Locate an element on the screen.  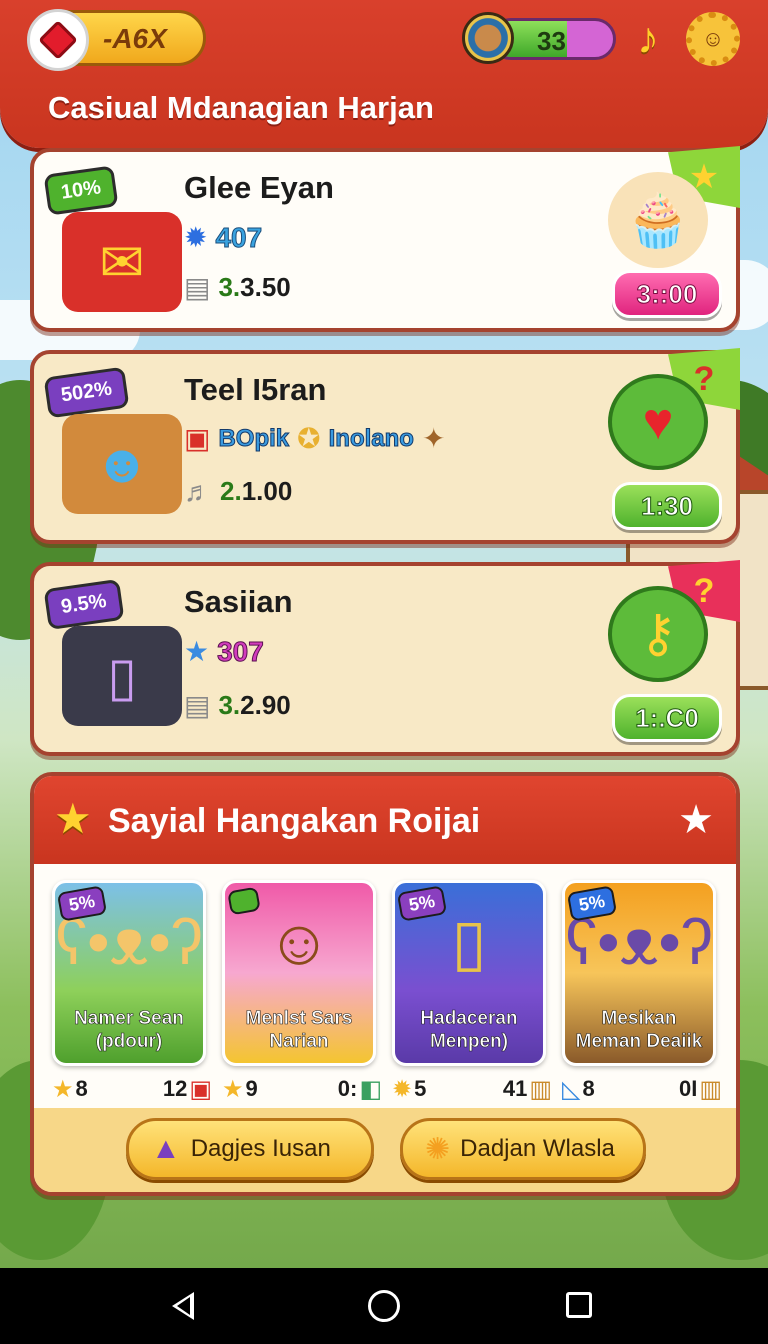
panel-footer: ▲ Dagjes Iusan ✺ Dadjan Wlasla is located at coordinates (385, 1150).